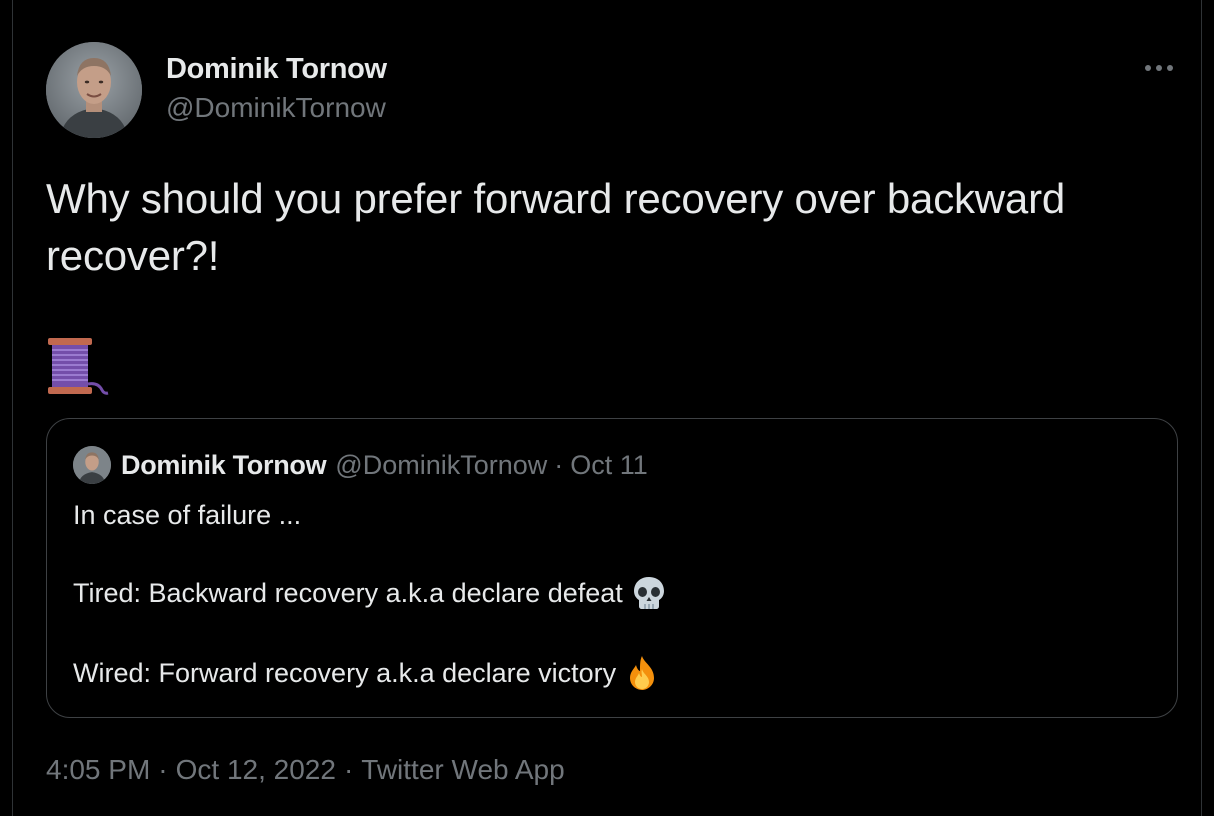 Image resolution: width=1214 pixels, height=816 pixels. Describe the element at coordinates (98, 769) in the screenshot. I see `tweet-time: 4:05 PM` at that location.